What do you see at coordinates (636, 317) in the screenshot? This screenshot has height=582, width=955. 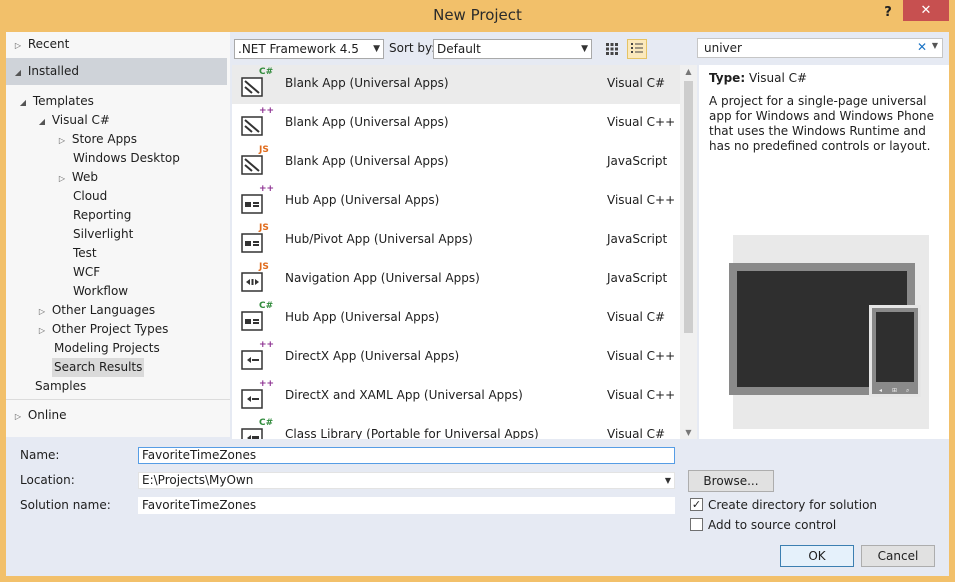 I see `template-language: Visual C#` at bounding box center [636, 317].